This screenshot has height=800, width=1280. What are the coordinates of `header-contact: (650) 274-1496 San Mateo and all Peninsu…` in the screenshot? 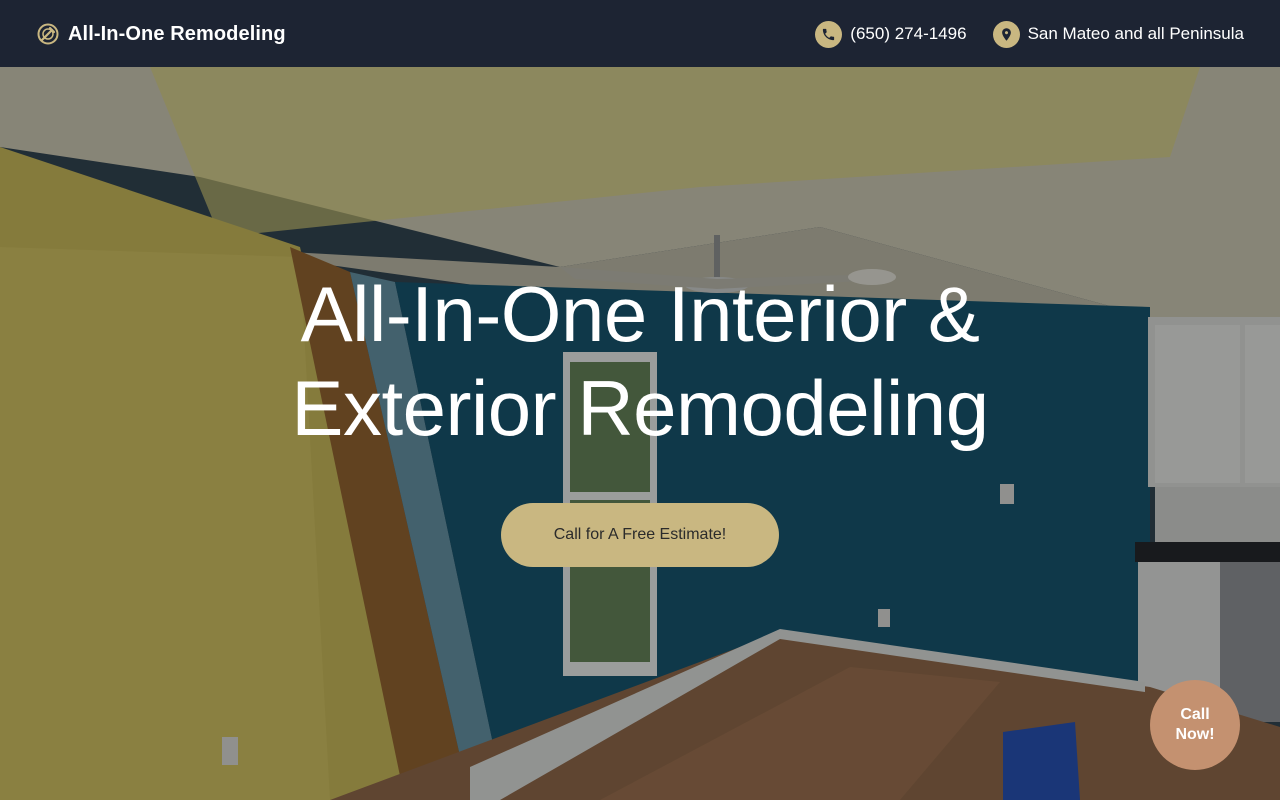 It's located at (1029, 34).